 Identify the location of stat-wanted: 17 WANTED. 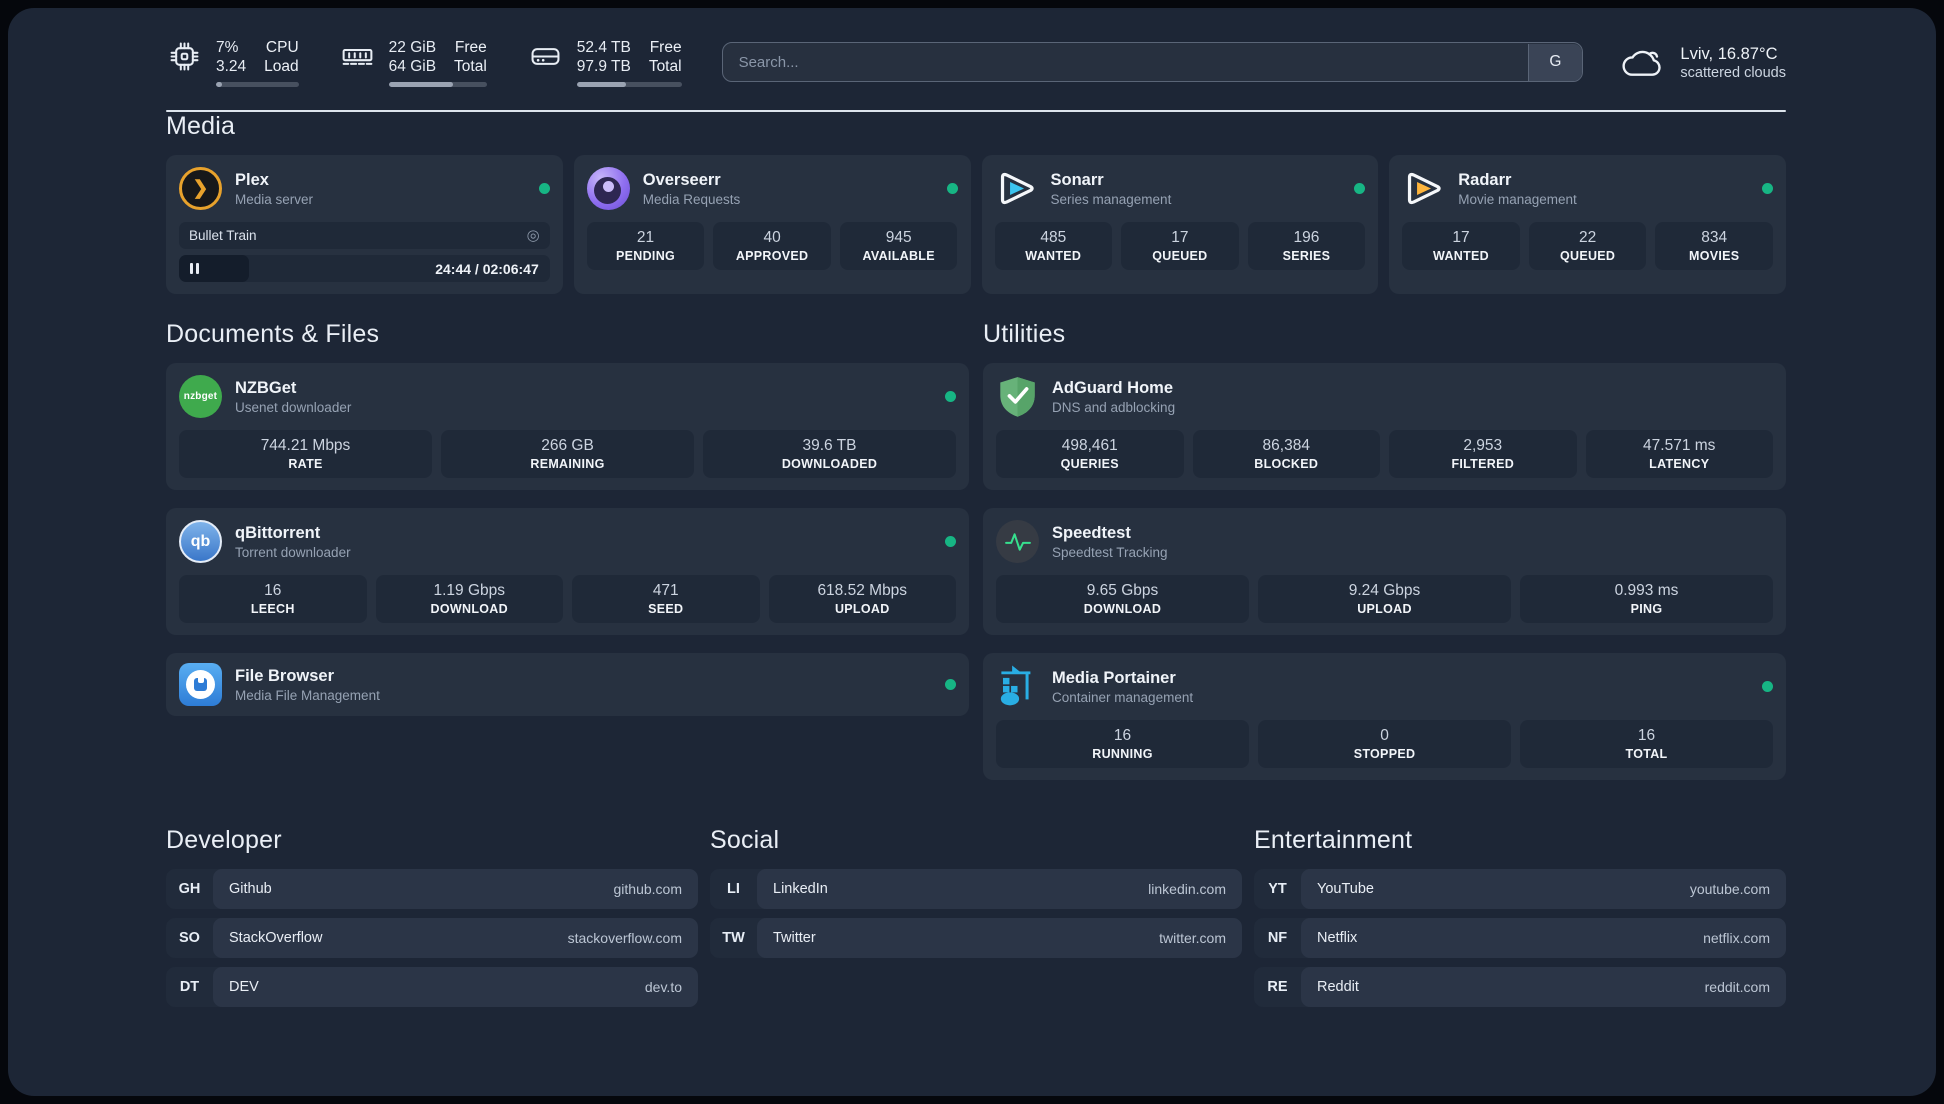
(1461, 246).